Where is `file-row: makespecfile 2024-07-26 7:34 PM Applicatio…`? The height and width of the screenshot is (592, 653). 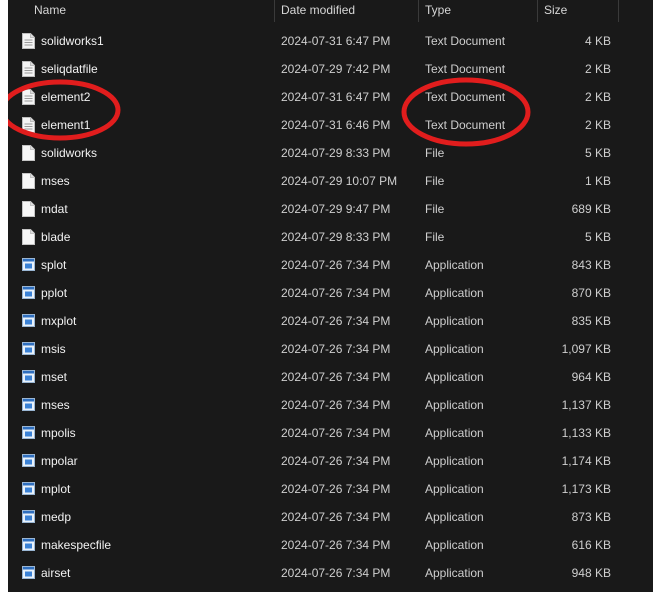 file-row: makespecfile 2024-07-26 7:34 PM Applicatio… is located at coordinates (330, 545).